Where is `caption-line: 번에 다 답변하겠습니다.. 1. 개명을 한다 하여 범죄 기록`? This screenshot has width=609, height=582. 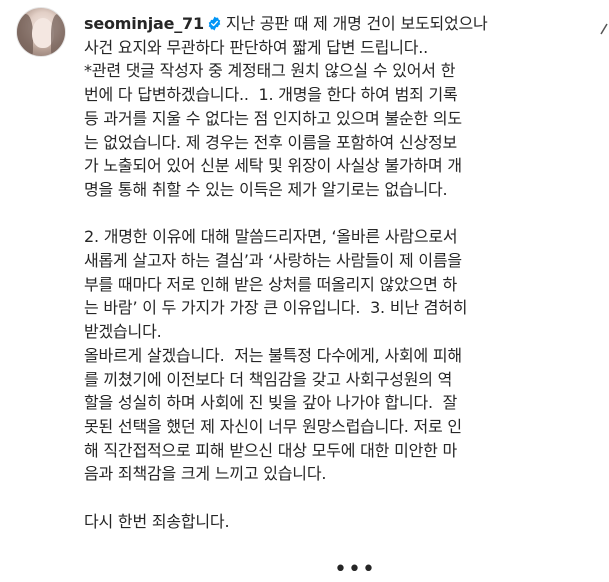
caption-line: 번에 다 답변하겠습니다.. 1. 개명을 한다 하여 범죄 기록 is located at coordinates (271, 95).